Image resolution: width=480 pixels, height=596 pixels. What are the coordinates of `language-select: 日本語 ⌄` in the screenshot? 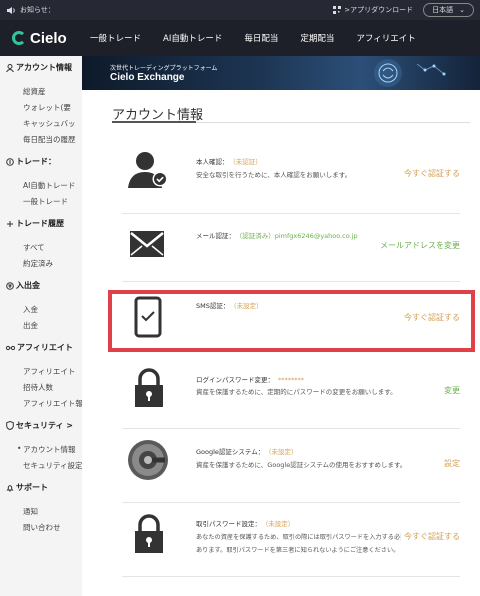 It's located at (448, 10).